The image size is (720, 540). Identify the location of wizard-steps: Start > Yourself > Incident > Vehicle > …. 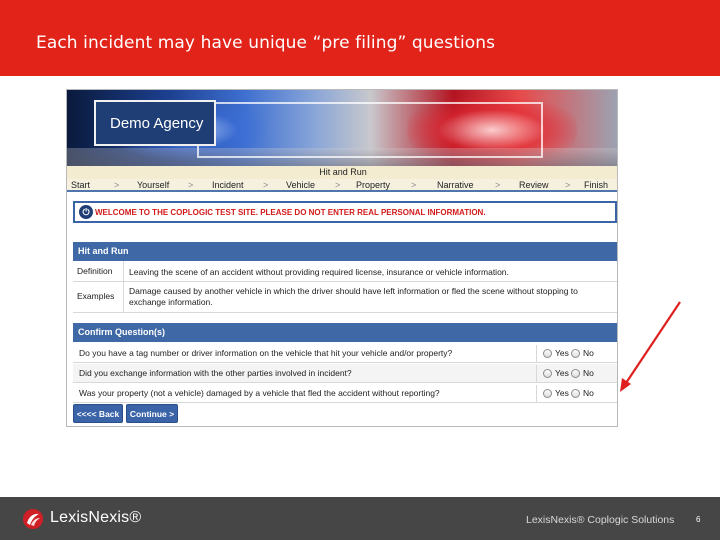
(342, 185).